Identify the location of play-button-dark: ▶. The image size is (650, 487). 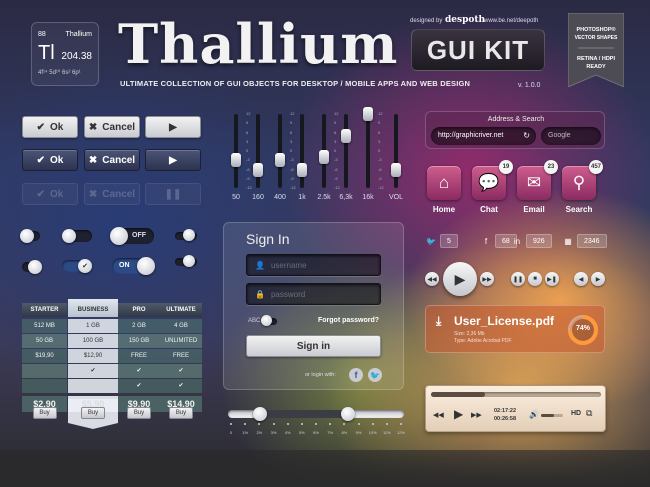
(173, 160).